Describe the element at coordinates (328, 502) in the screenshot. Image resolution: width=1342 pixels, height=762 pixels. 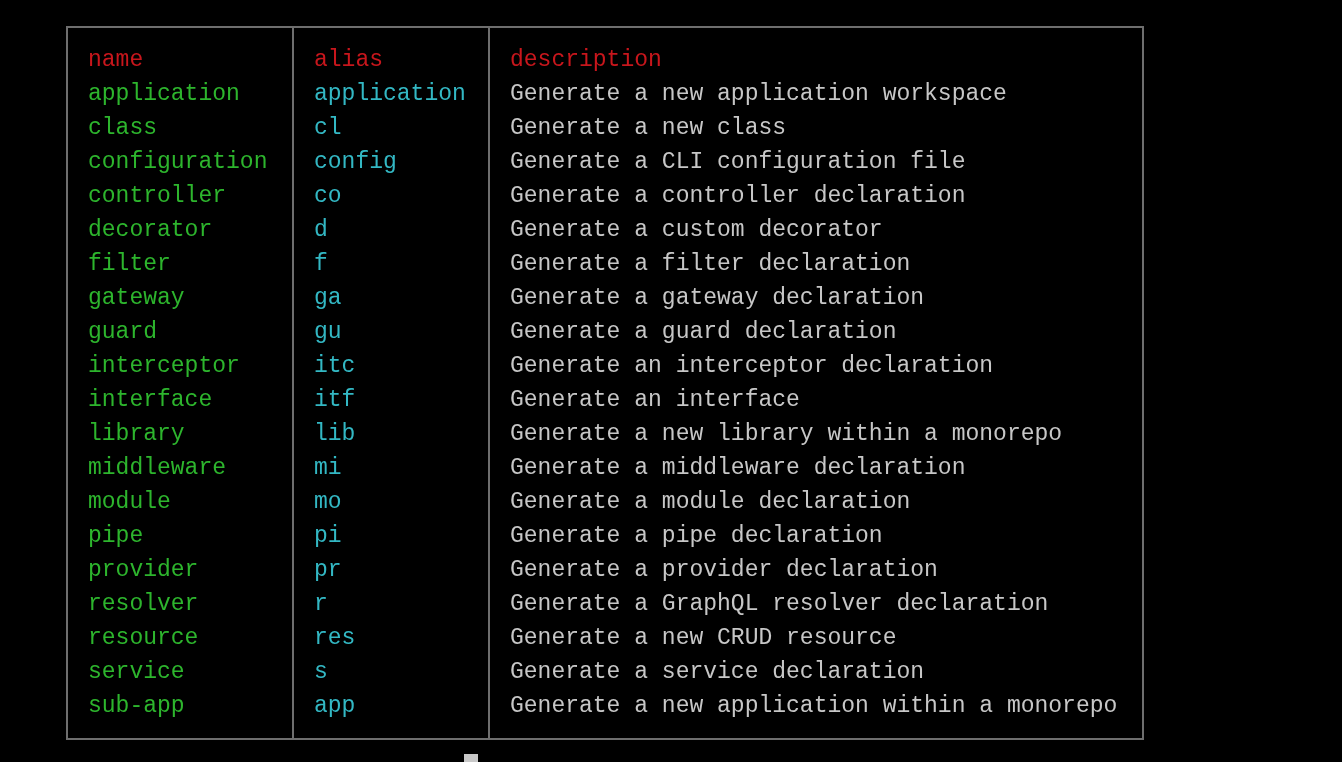
I see `table-cell-text: mo` at that location.